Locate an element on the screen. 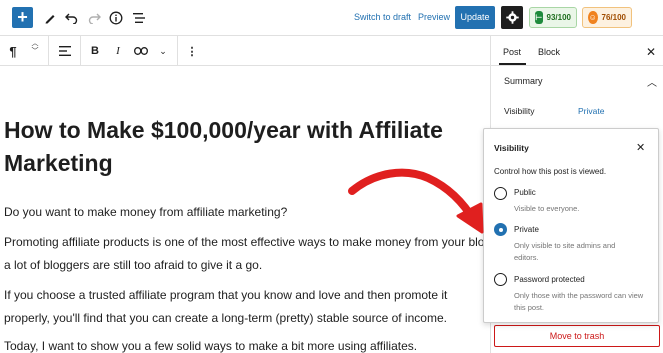 Image resolution: width=663 pixels, height=353 pixels. paragraph-icon: ¶ is located at coordinates (13, 51).